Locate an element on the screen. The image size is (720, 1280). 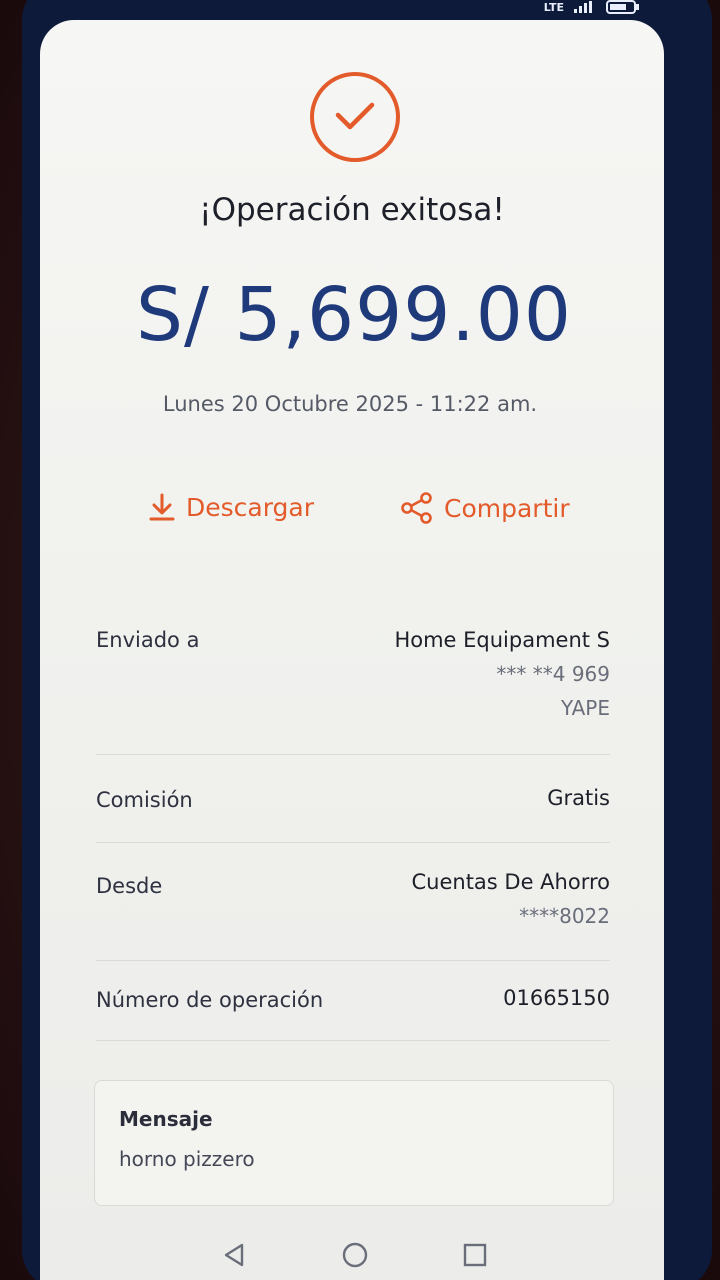
battery-icon is located at coordinates (622, 7).